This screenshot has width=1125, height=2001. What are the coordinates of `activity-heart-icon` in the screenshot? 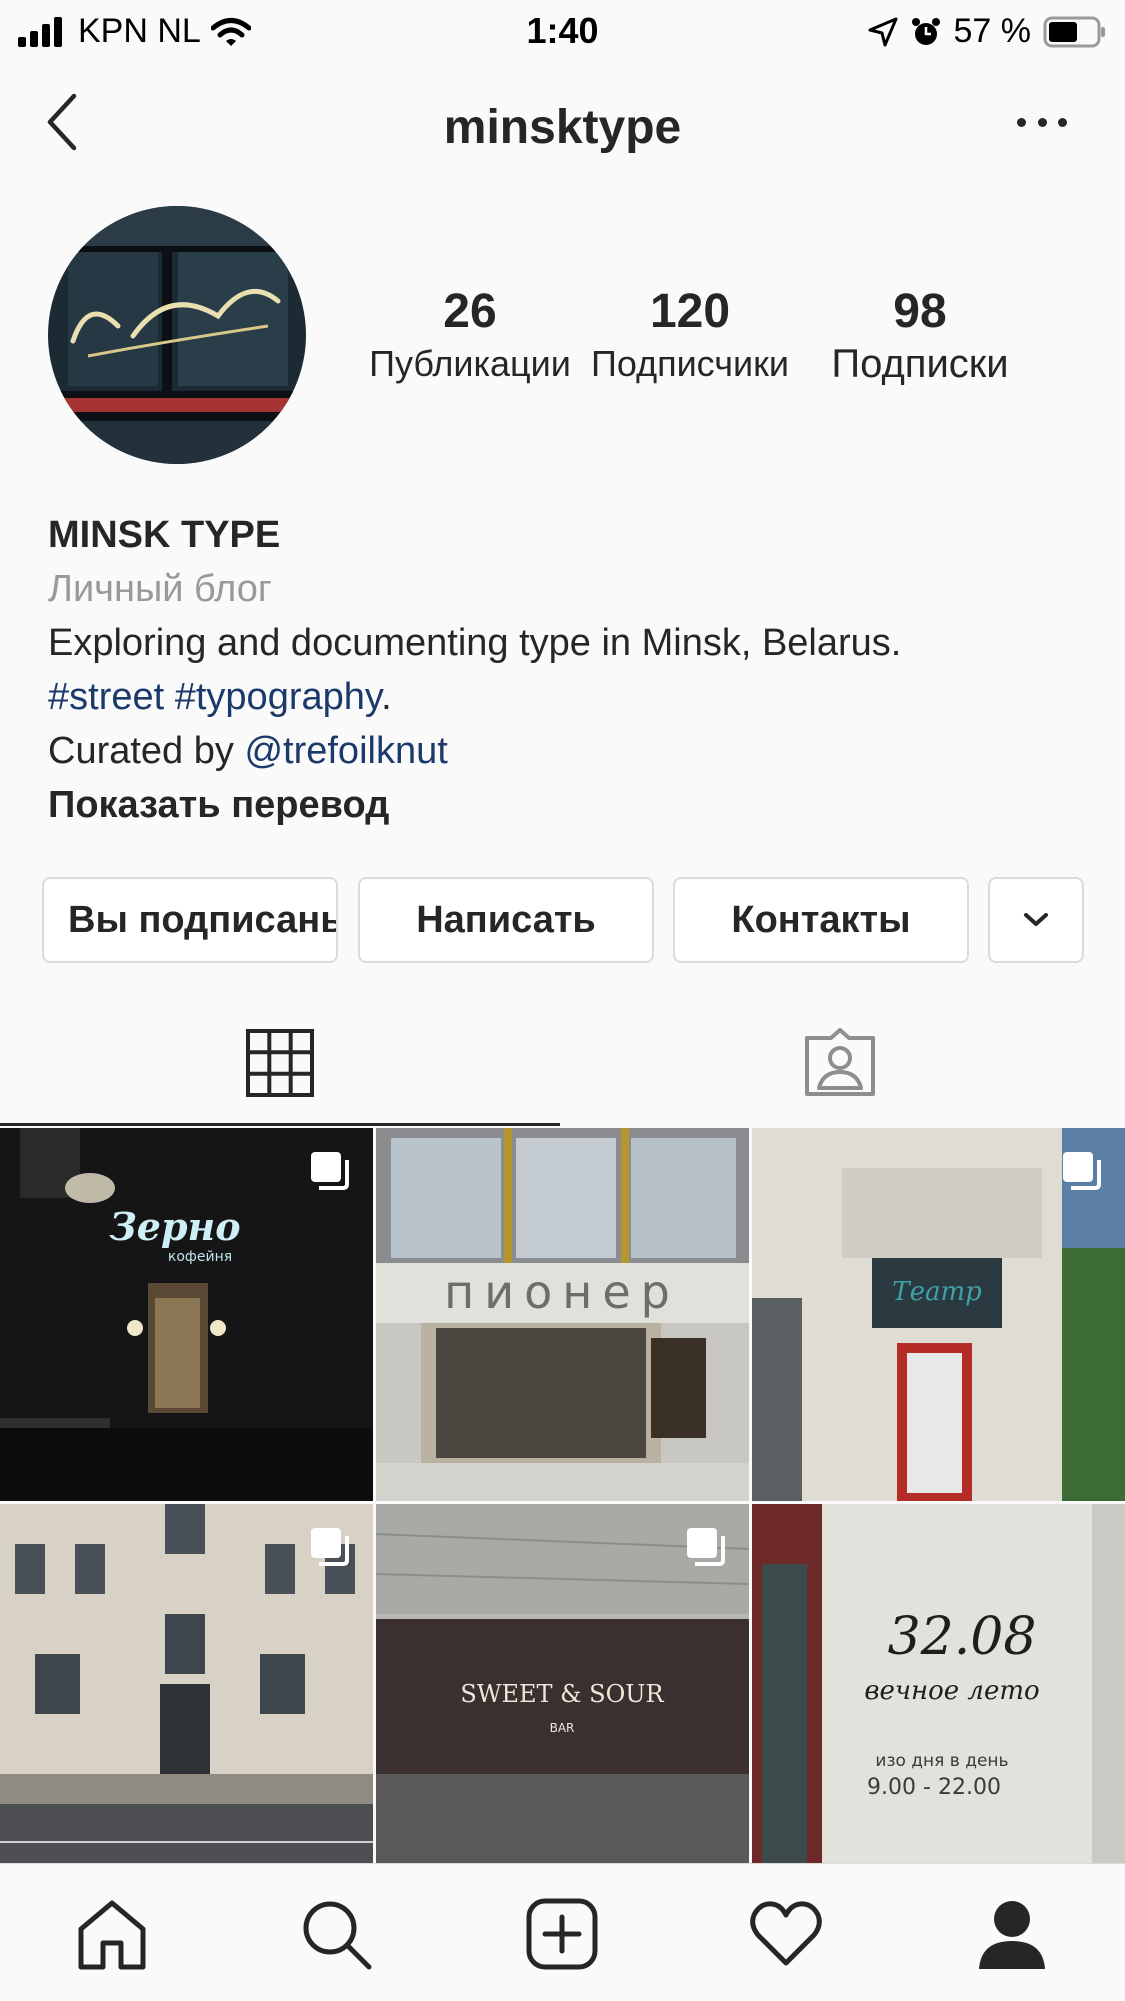 It's located at (786, 1933).